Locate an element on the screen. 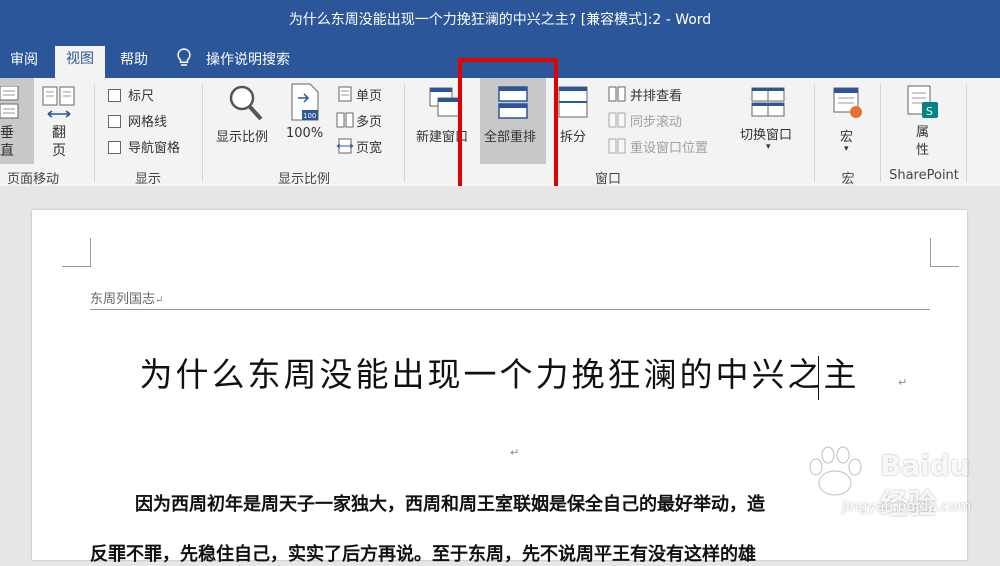 This screenshot has height=566, width=1000. body-paragraph-line: 因为西周初年是周天子一家独大，西周和周王室联姻是保全自己的最好举动，造 is located at coordinates (450, 504).